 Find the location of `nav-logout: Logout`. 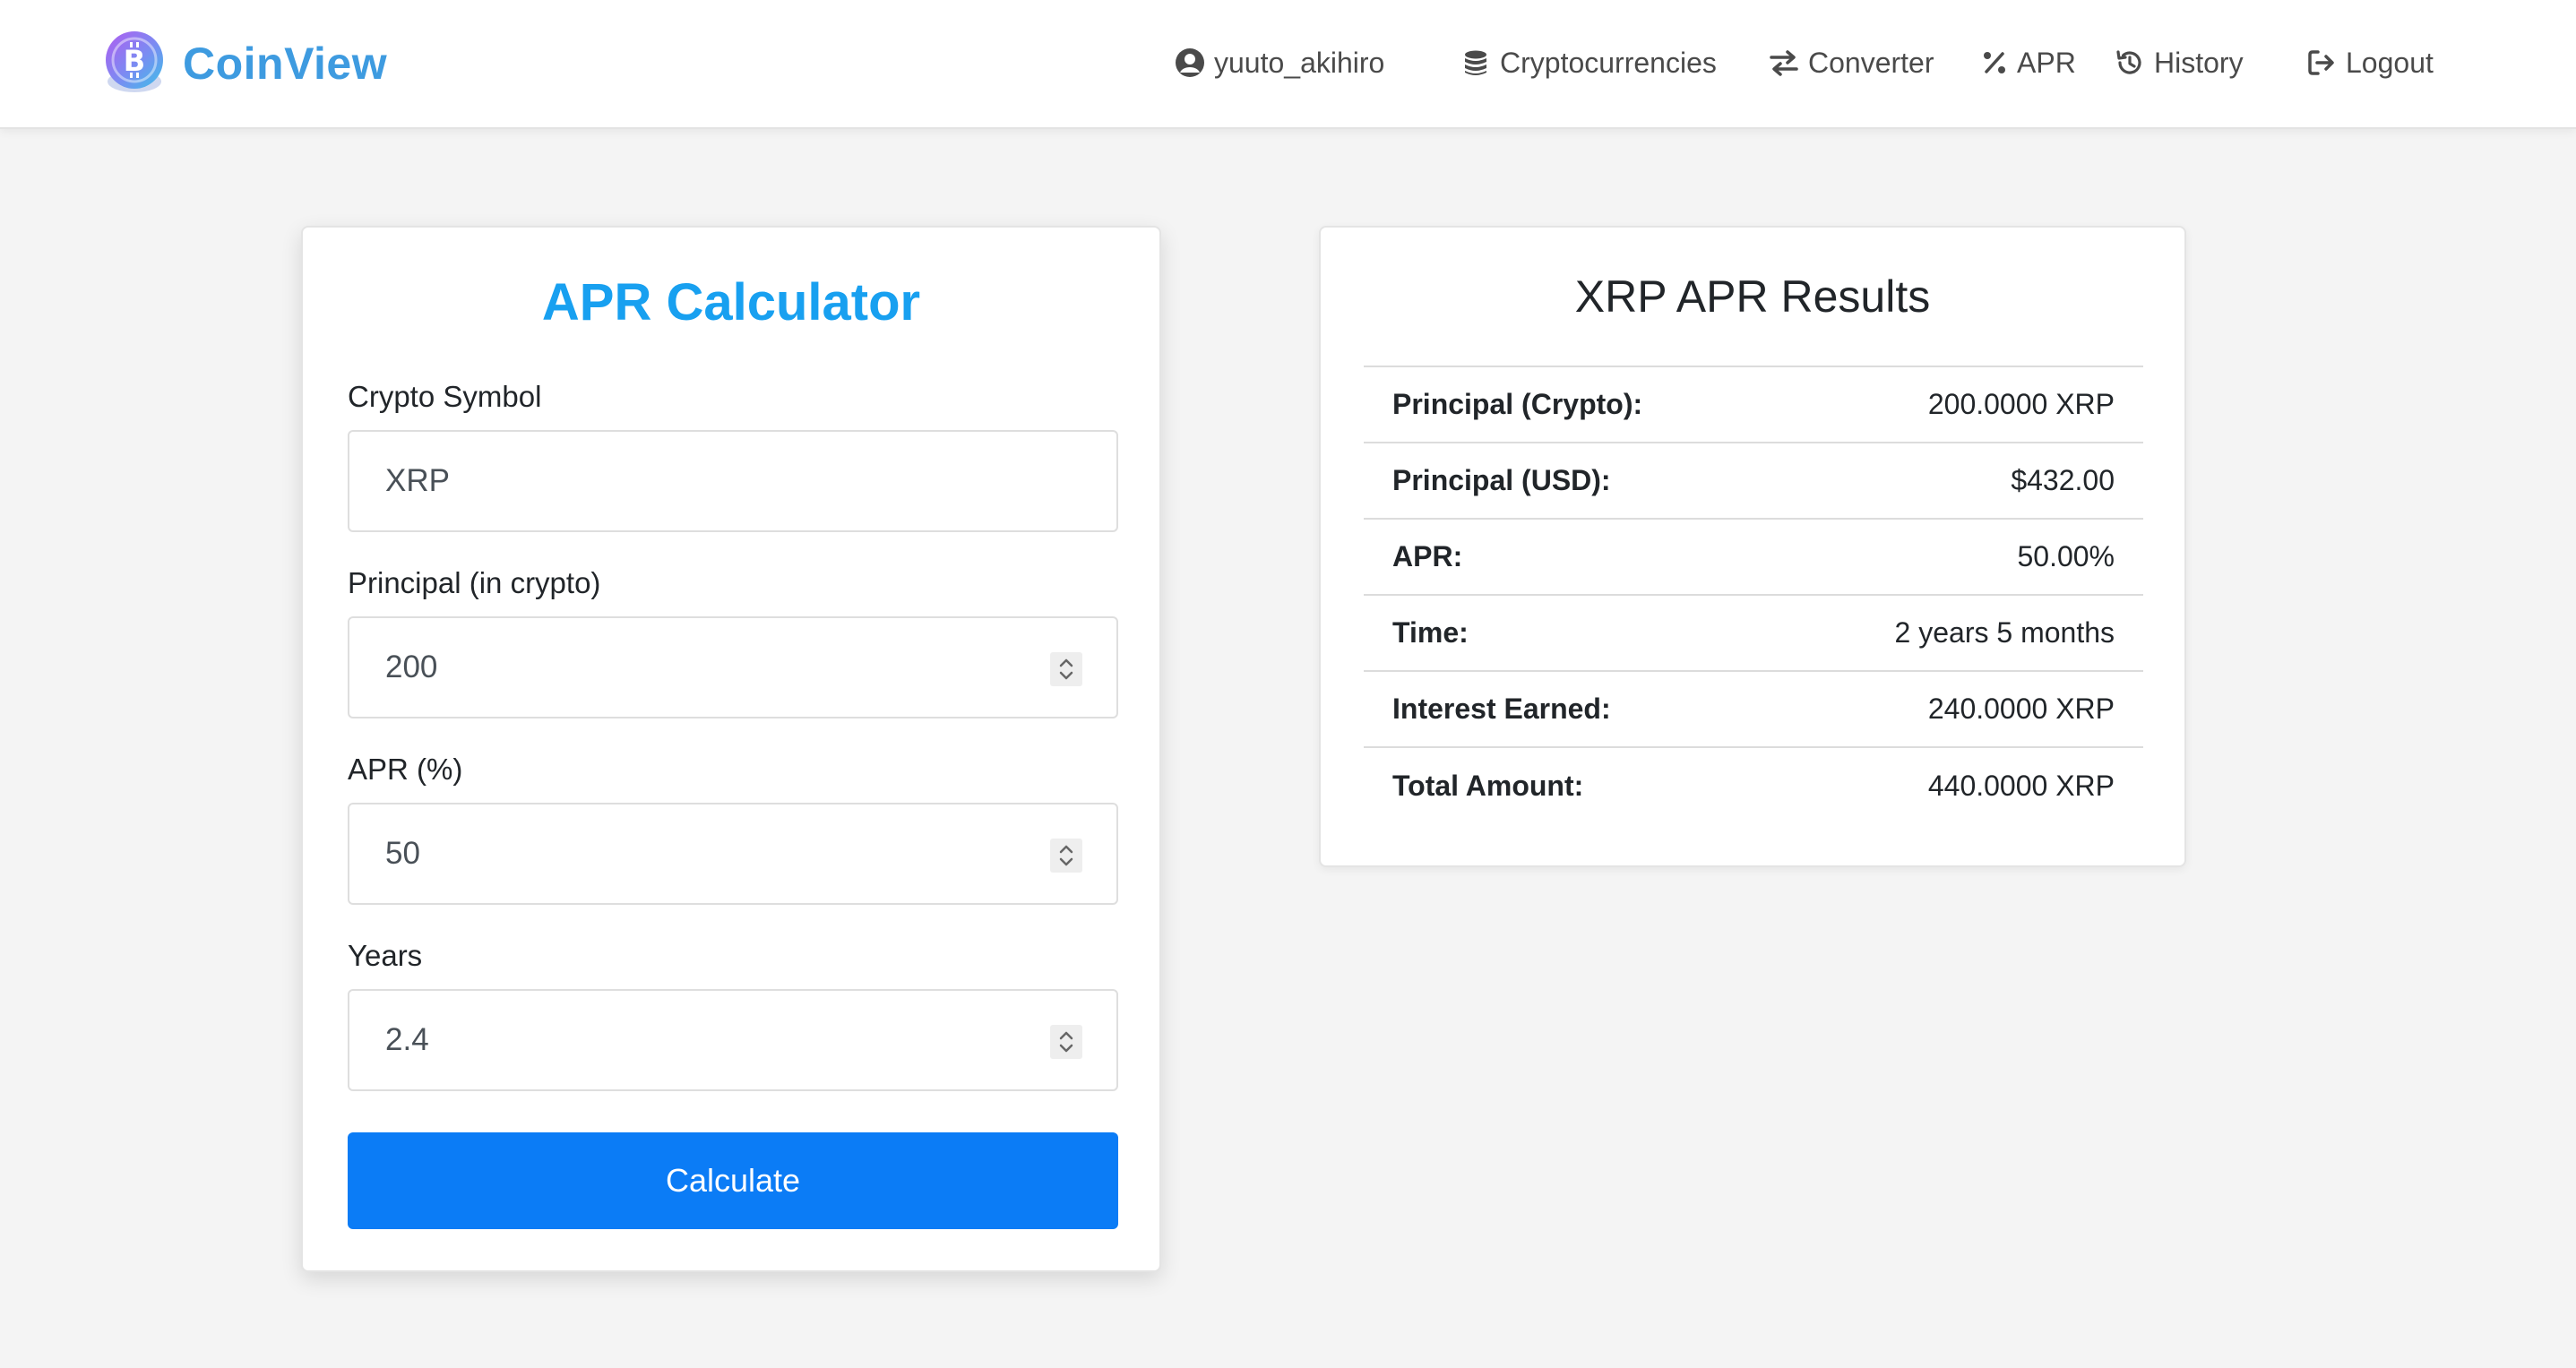

nav-logout: Logout is located at coordinates (2370, 62).